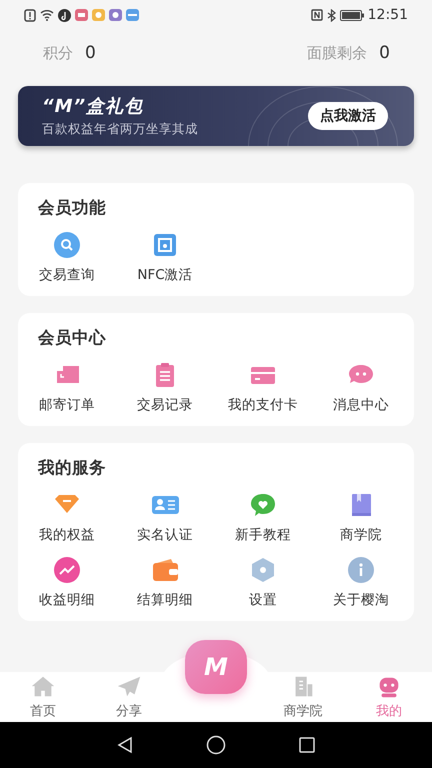  Describe the element at coordinates (67, 387) in the screenshot. I see `menu-item: 邮寄订单` at that location.